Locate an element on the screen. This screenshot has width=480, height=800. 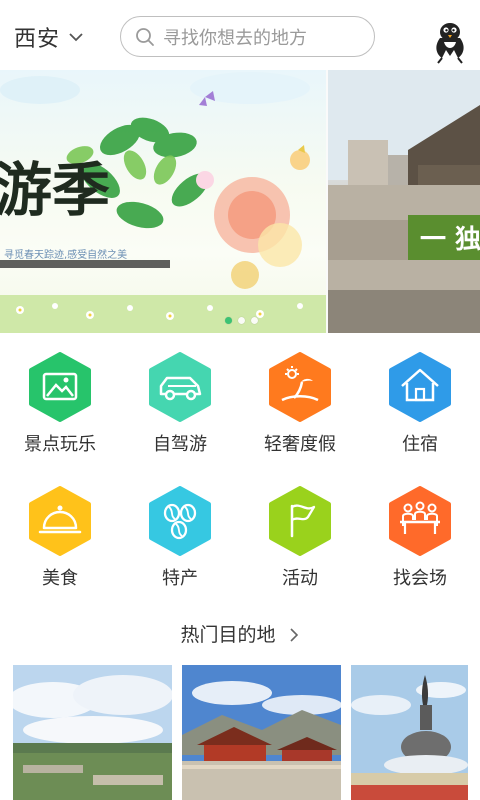
category-label: 美食 is located at coordinates (60, 578).